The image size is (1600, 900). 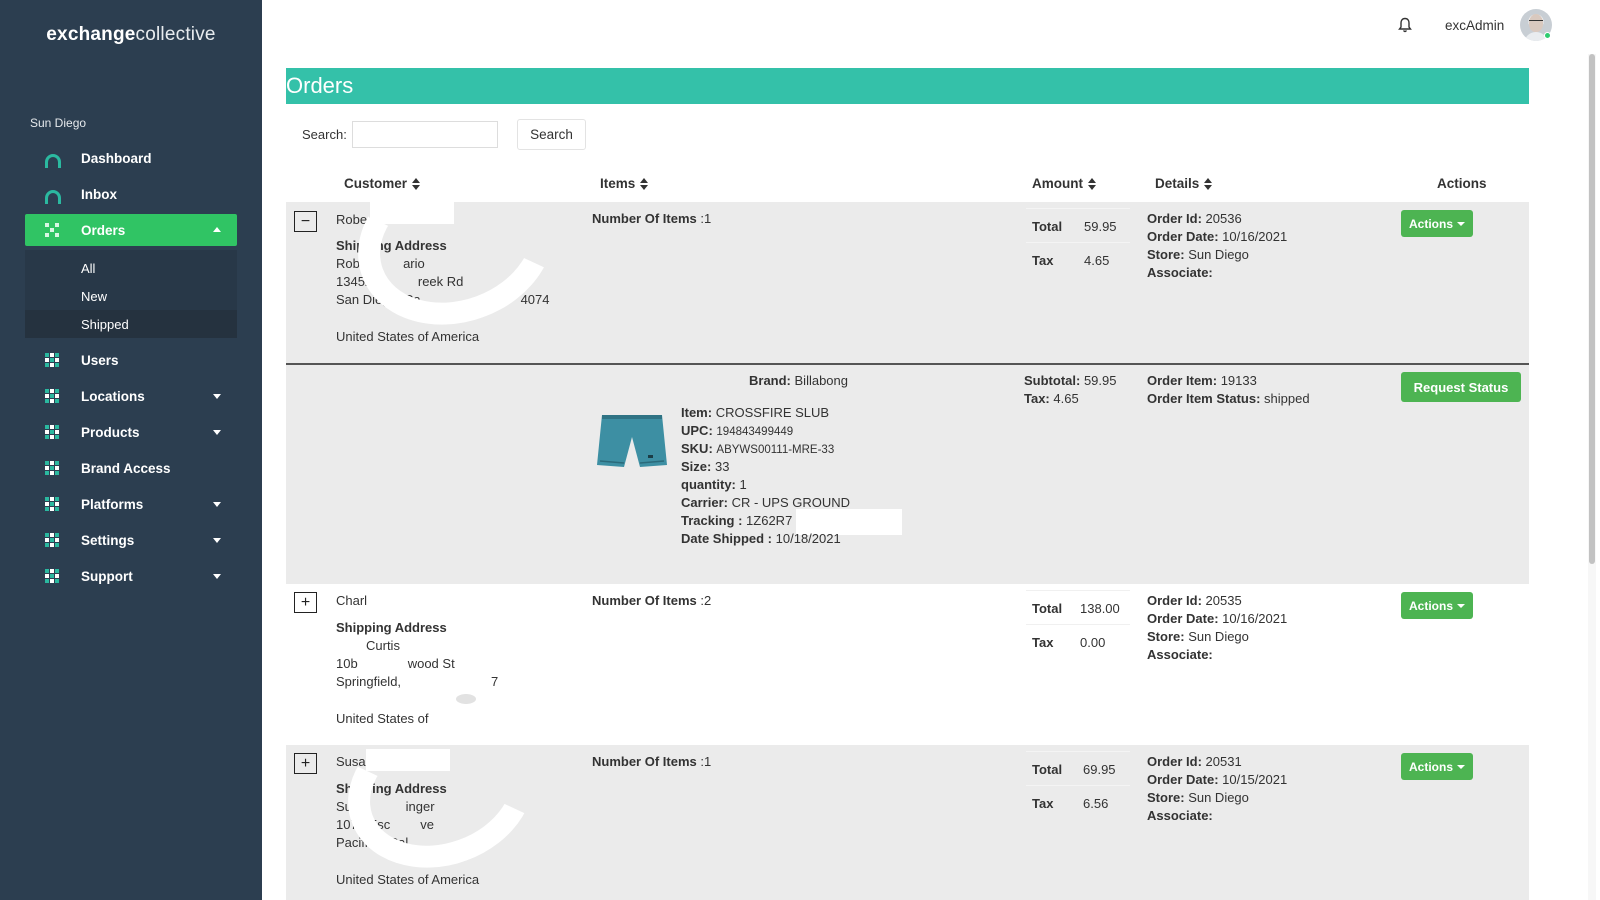 I want to click on collapse-toggle: −, so click(x=305, y=221).